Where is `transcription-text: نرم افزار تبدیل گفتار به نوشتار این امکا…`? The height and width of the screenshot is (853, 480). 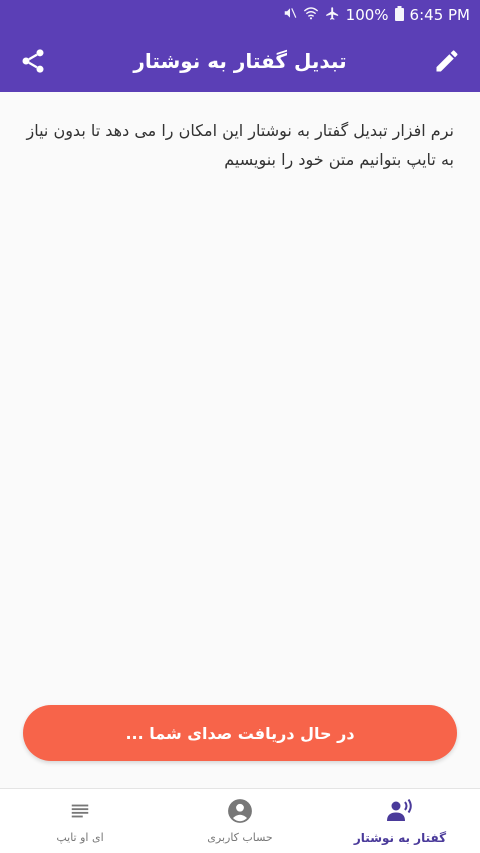 transcription-text: نرم افزار تبدیل گفتار به نوشتار این امکا… is located at coordinates (238, 145).